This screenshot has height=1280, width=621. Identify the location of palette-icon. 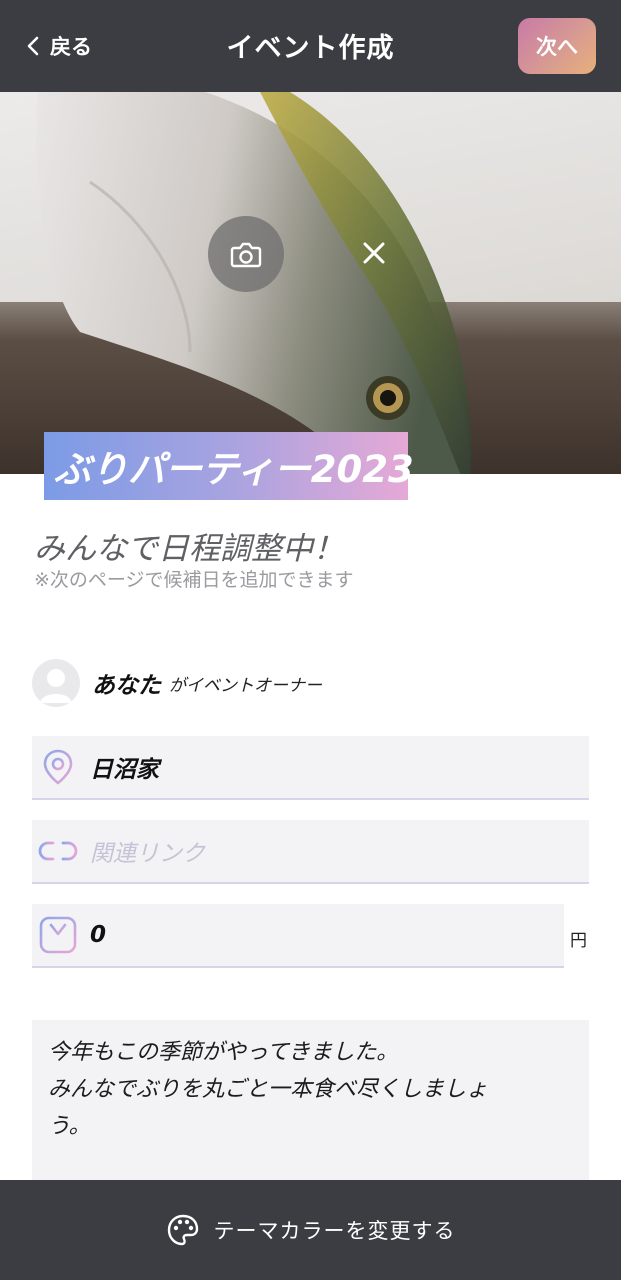
(182, 1230).